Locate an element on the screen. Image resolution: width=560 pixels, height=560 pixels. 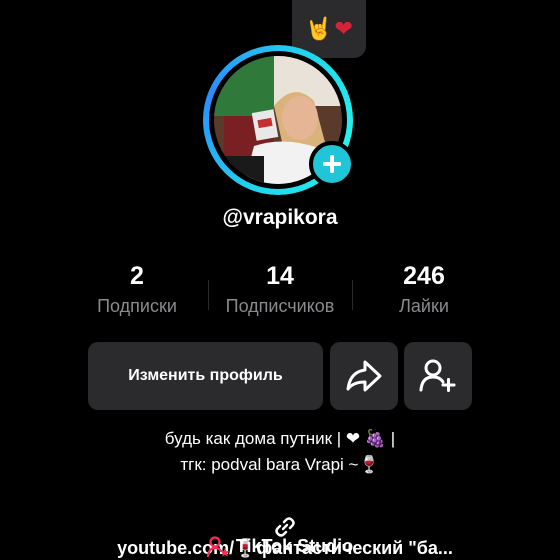
tiktok-studio-link: TikTok Studio is located at coordinates (280, 547).